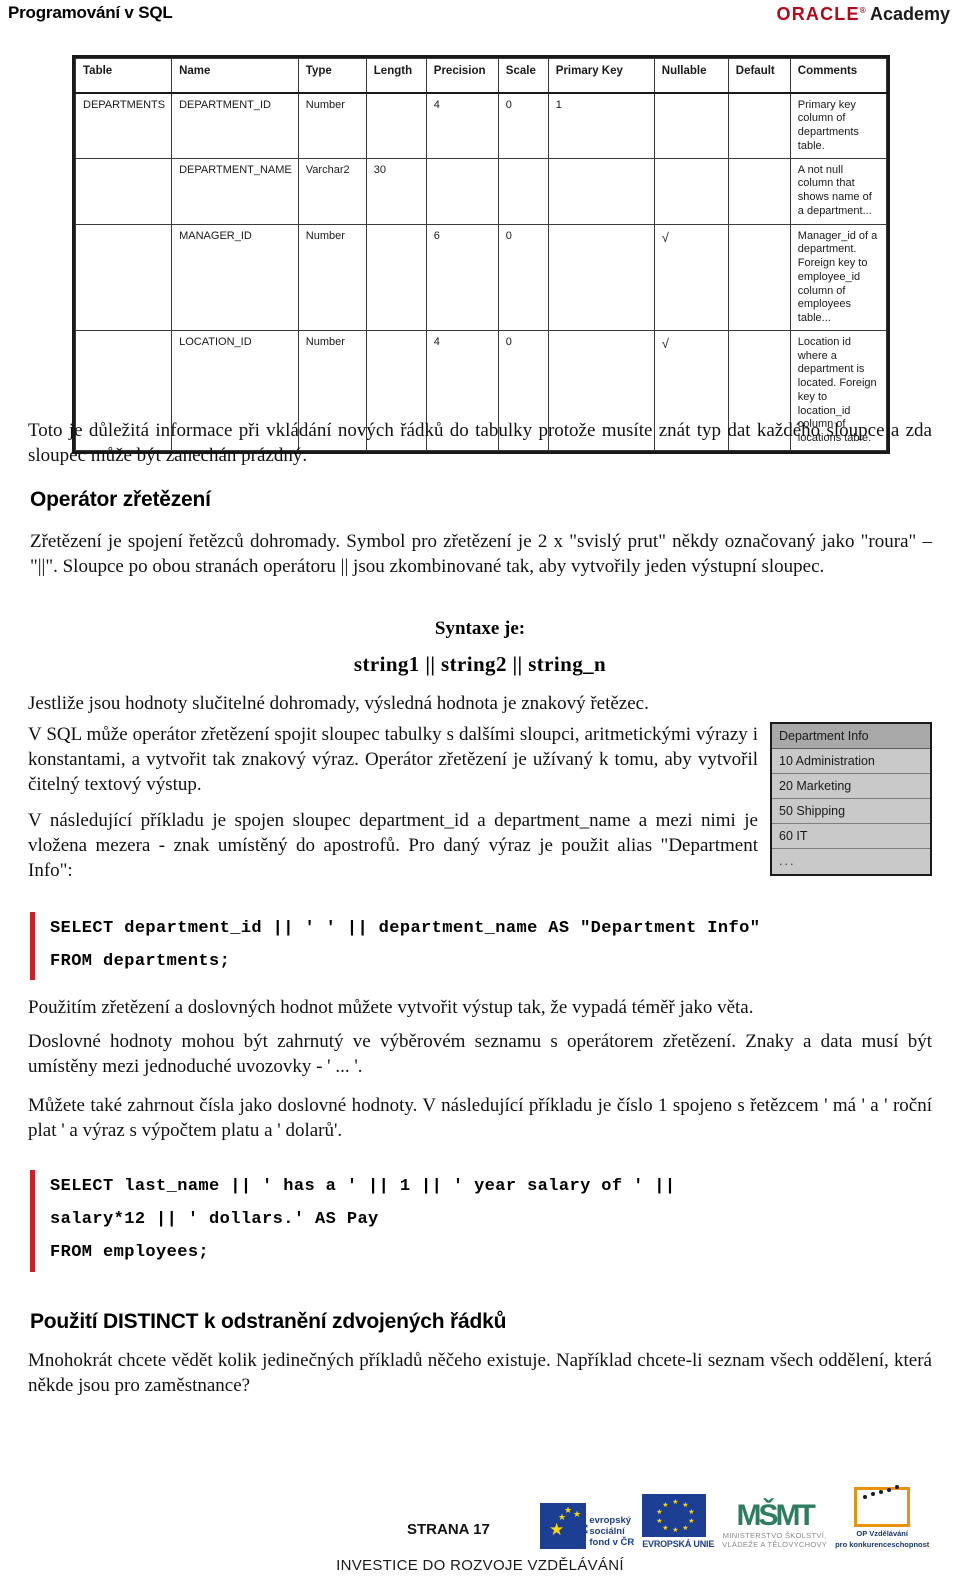 The height and width of the screenshot is (1580, 960). What do you see at coordinates (332, 191) in the screenshot?
I see `cell-type: Varchar2` at bounding box center [332, 191].